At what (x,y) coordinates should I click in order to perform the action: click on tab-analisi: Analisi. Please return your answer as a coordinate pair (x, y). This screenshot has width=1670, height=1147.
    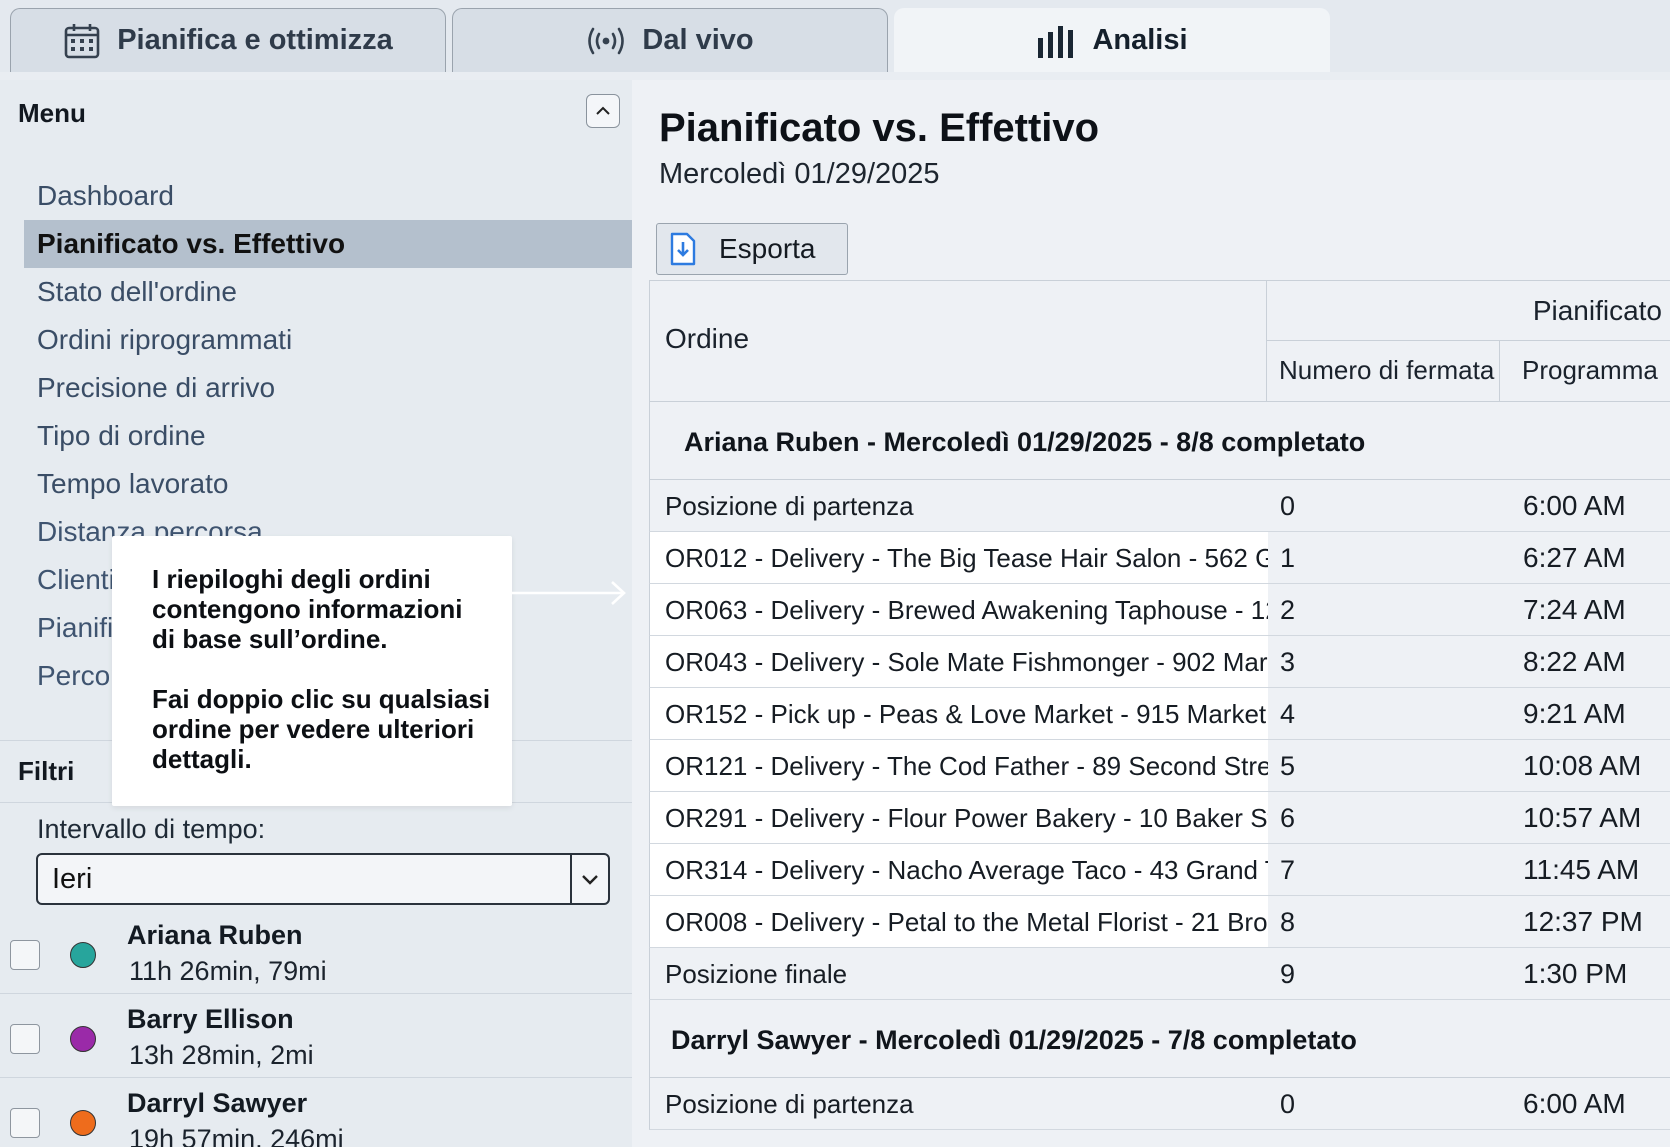
    Looking at the image, I should click on (1112, 40).